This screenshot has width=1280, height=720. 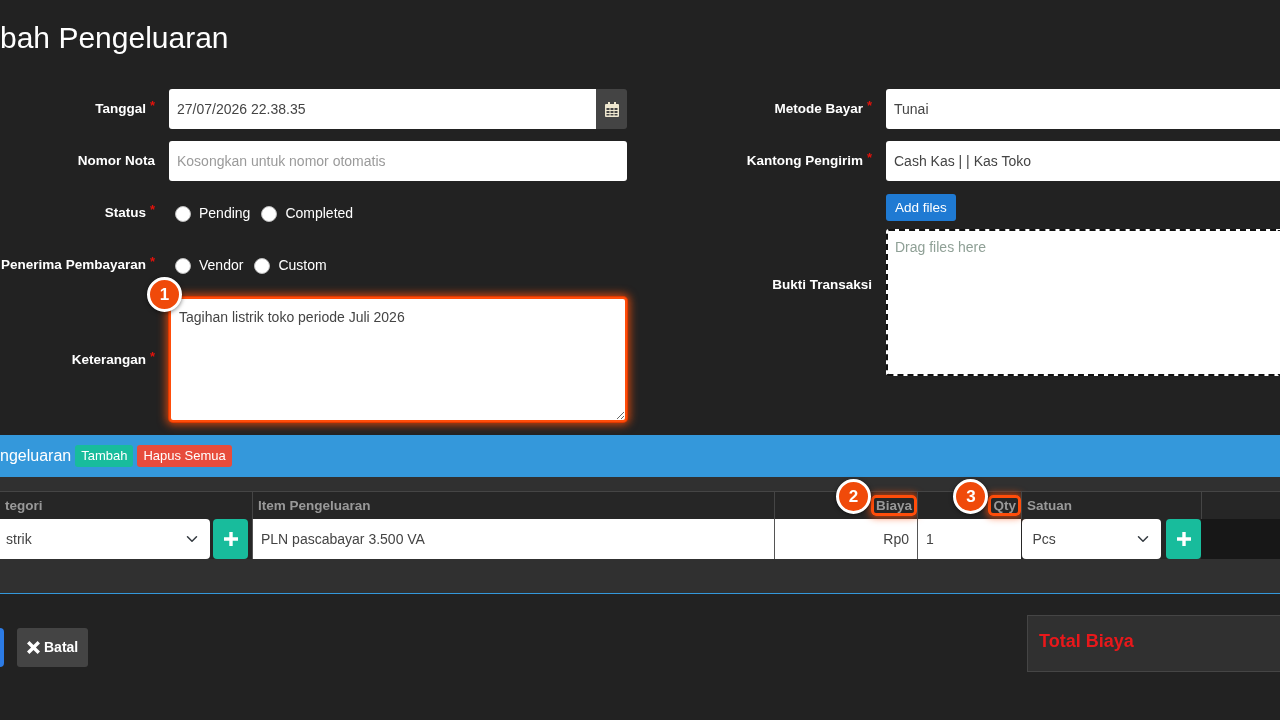 I want to click on field-label: Tanggal, so click(x=120, y=109).